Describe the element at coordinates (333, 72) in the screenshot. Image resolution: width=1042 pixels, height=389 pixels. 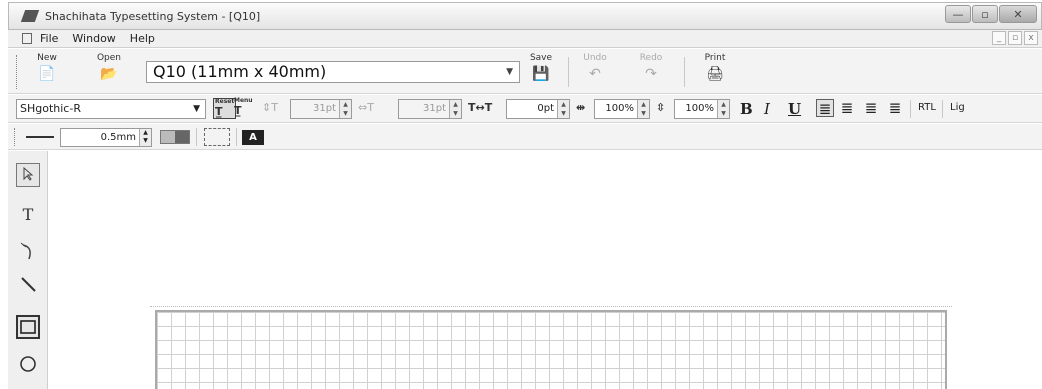
I see `size-select: Q10 (11mm x 40mm) ▼` at that location.